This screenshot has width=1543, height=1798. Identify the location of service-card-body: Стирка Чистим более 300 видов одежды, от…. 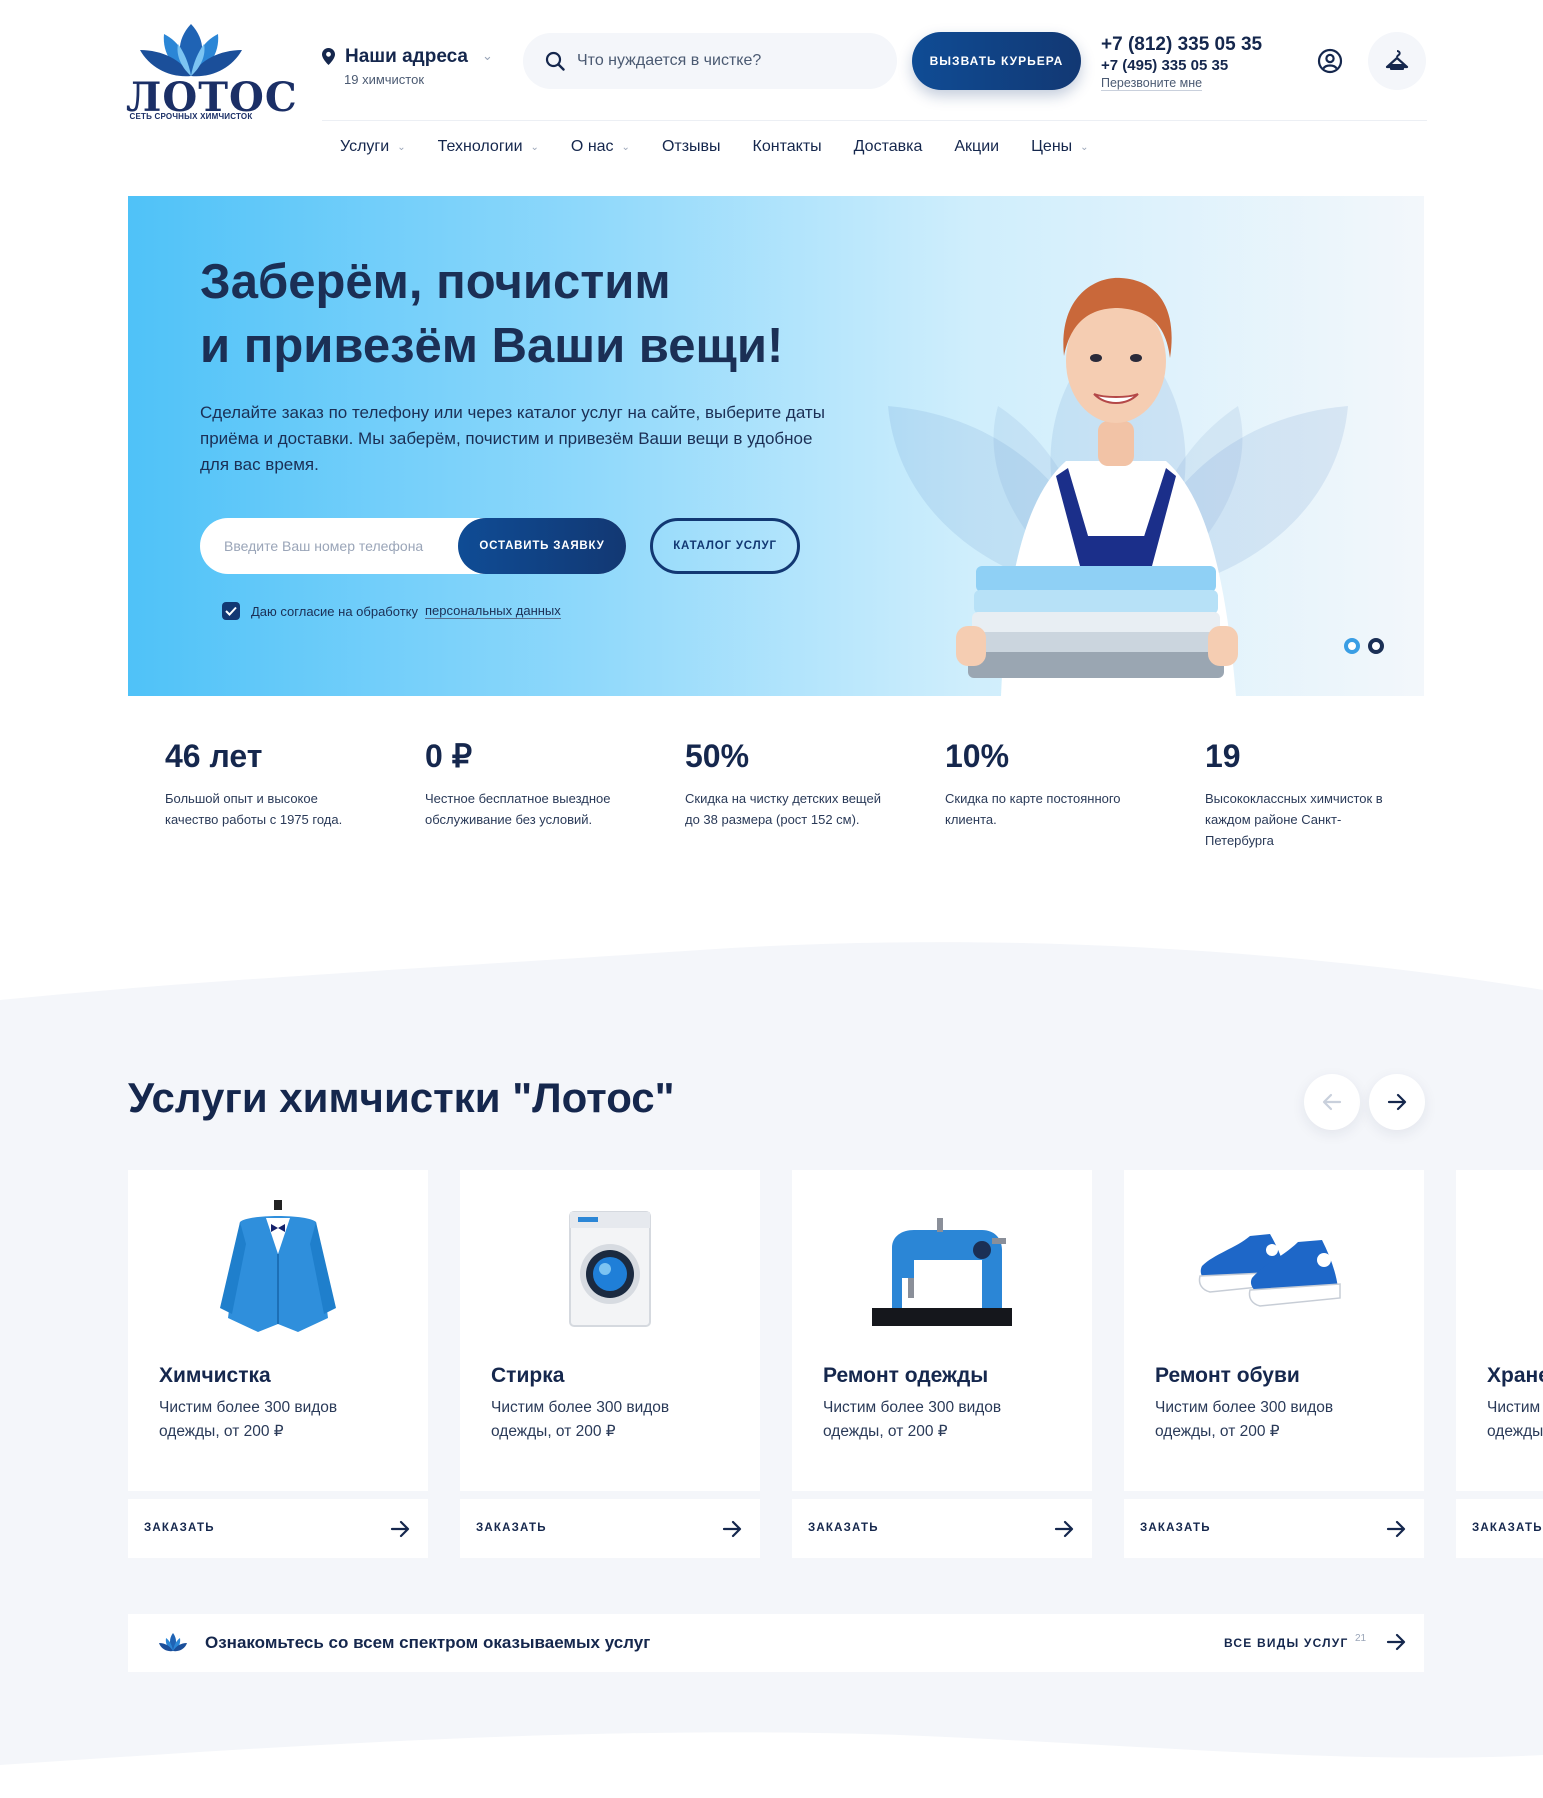
(610, 1330).